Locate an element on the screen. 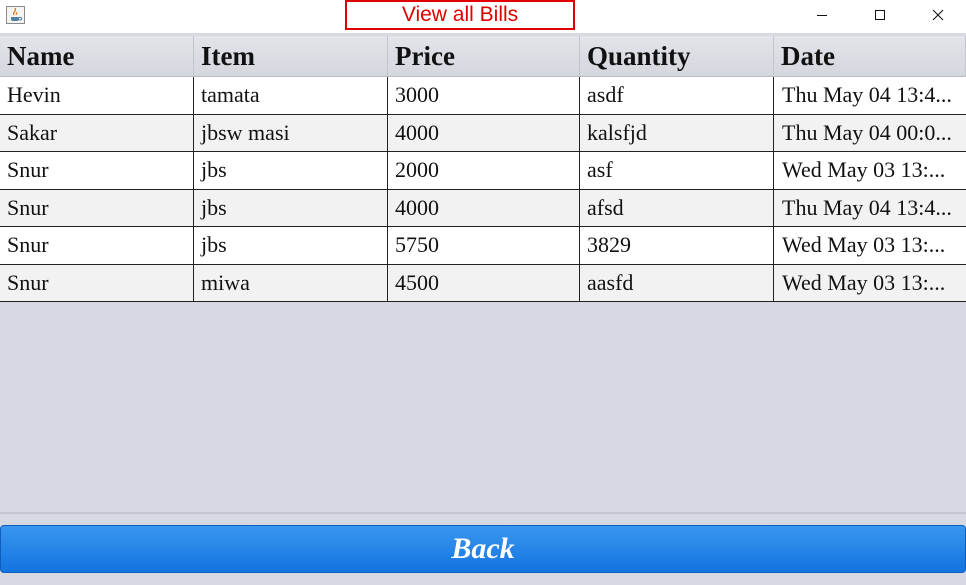  maximize-icon is located at coordinates (880, 15).